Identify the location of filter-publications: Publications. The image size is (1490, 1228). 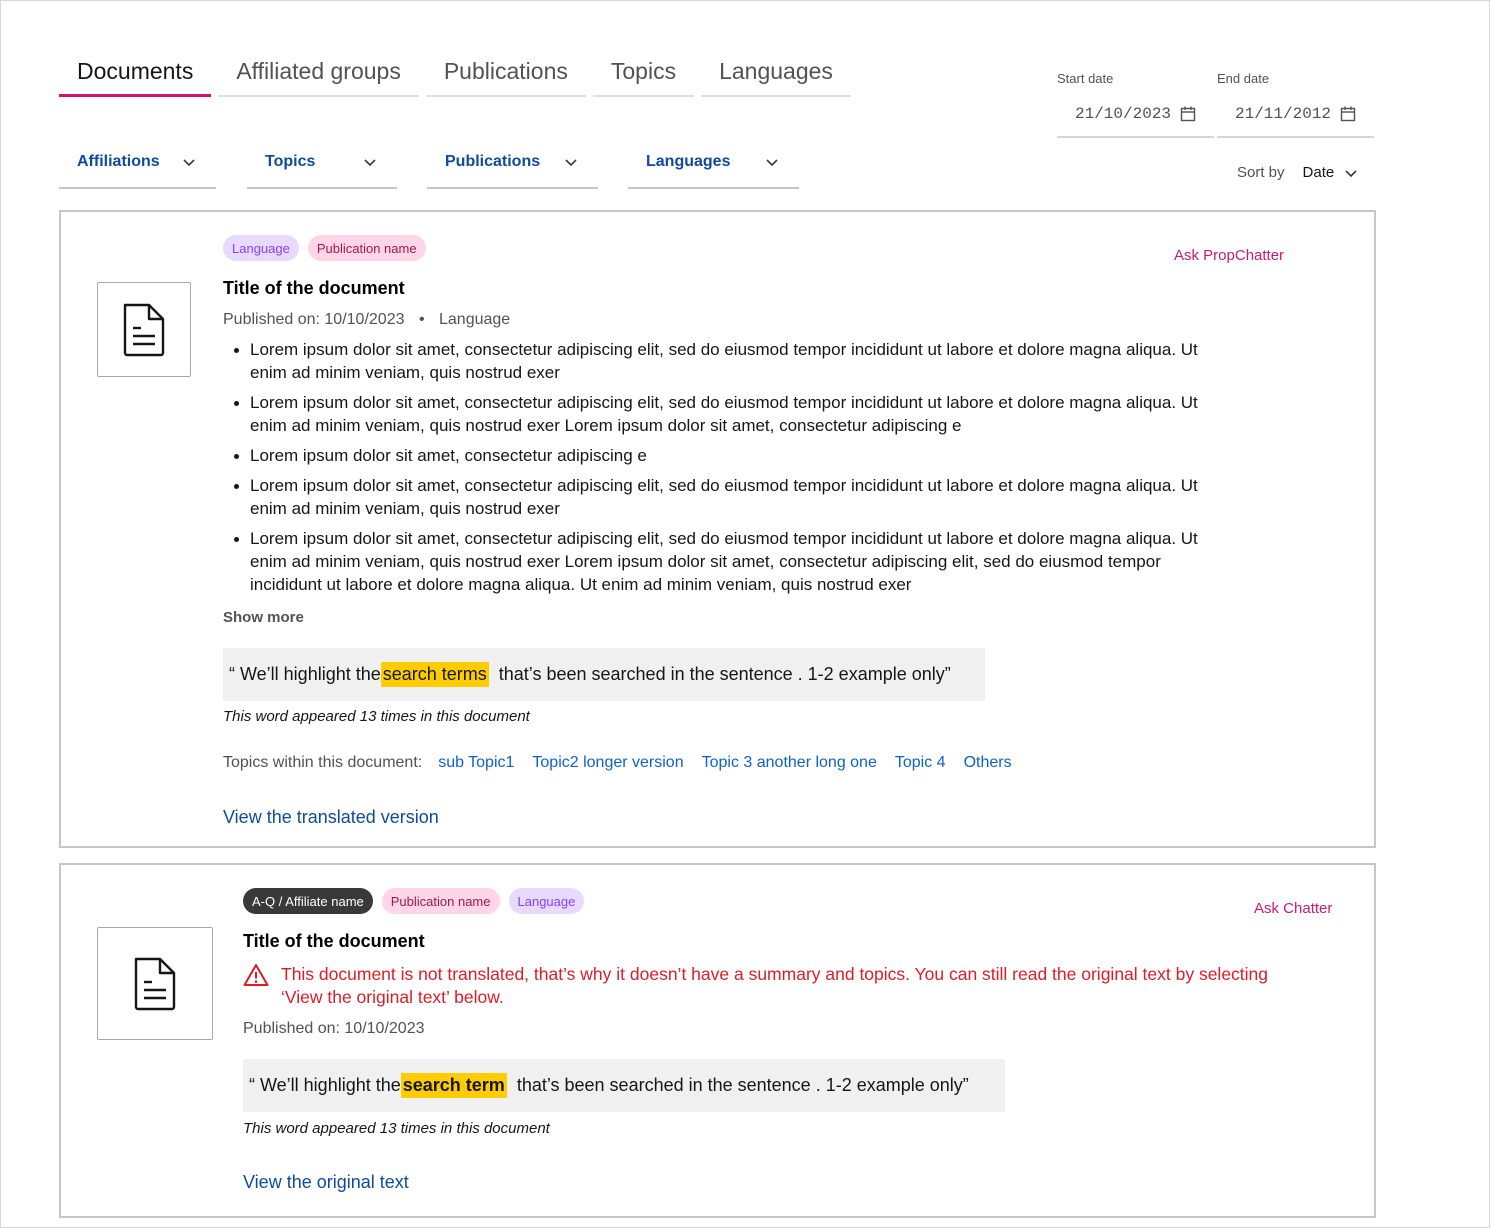
(512, 167).